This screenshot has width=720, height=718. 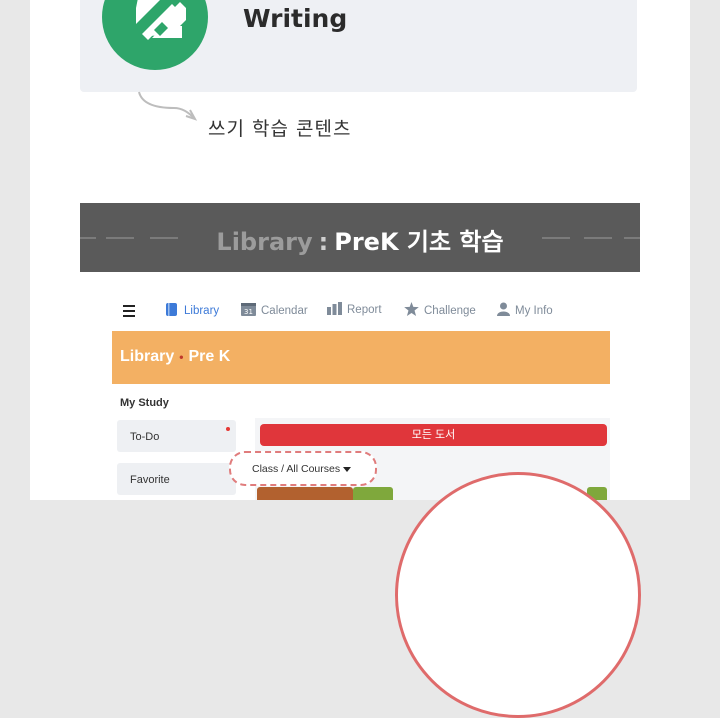 What do you see at coordinates (168, 106) in the screenshot?
I see `curved-arrow-icon` at bounding box center [168, 106].